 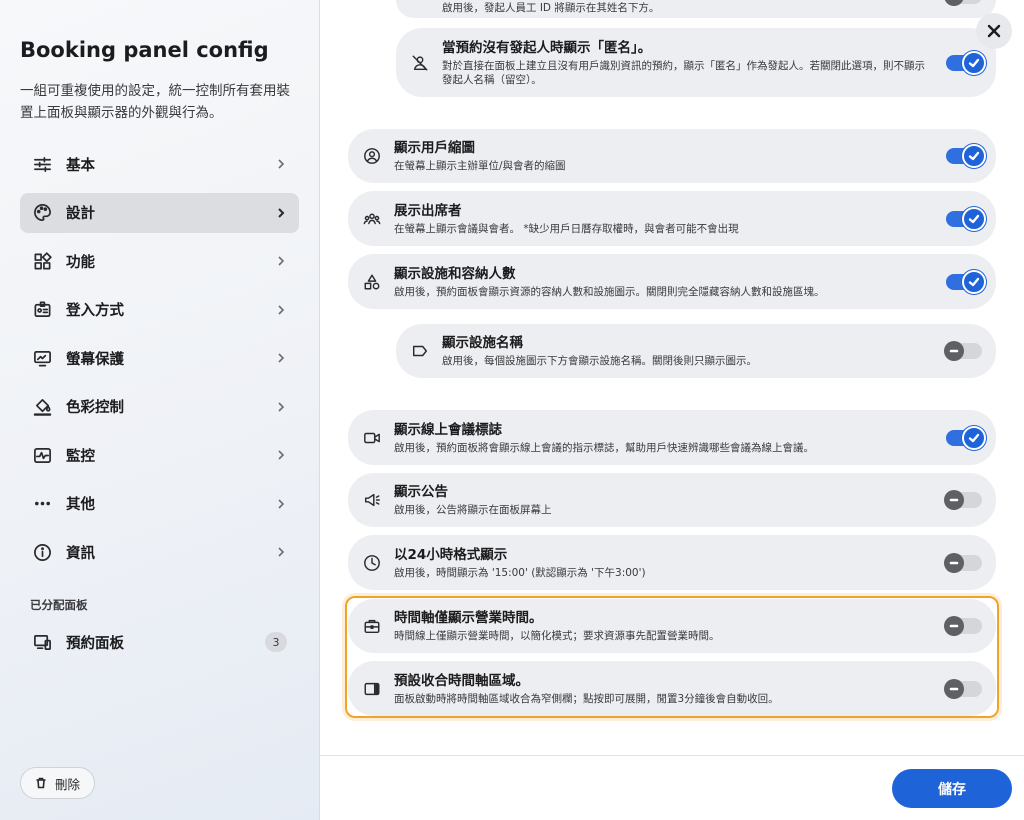 What do you see at coordinates (599, 361) in the screenshot?
I see `setting-desc: 啟用後，每個設施圖示下方會顯示設施名稱。關閉後則只顯示圖示。` at bounding box center [599, 361].